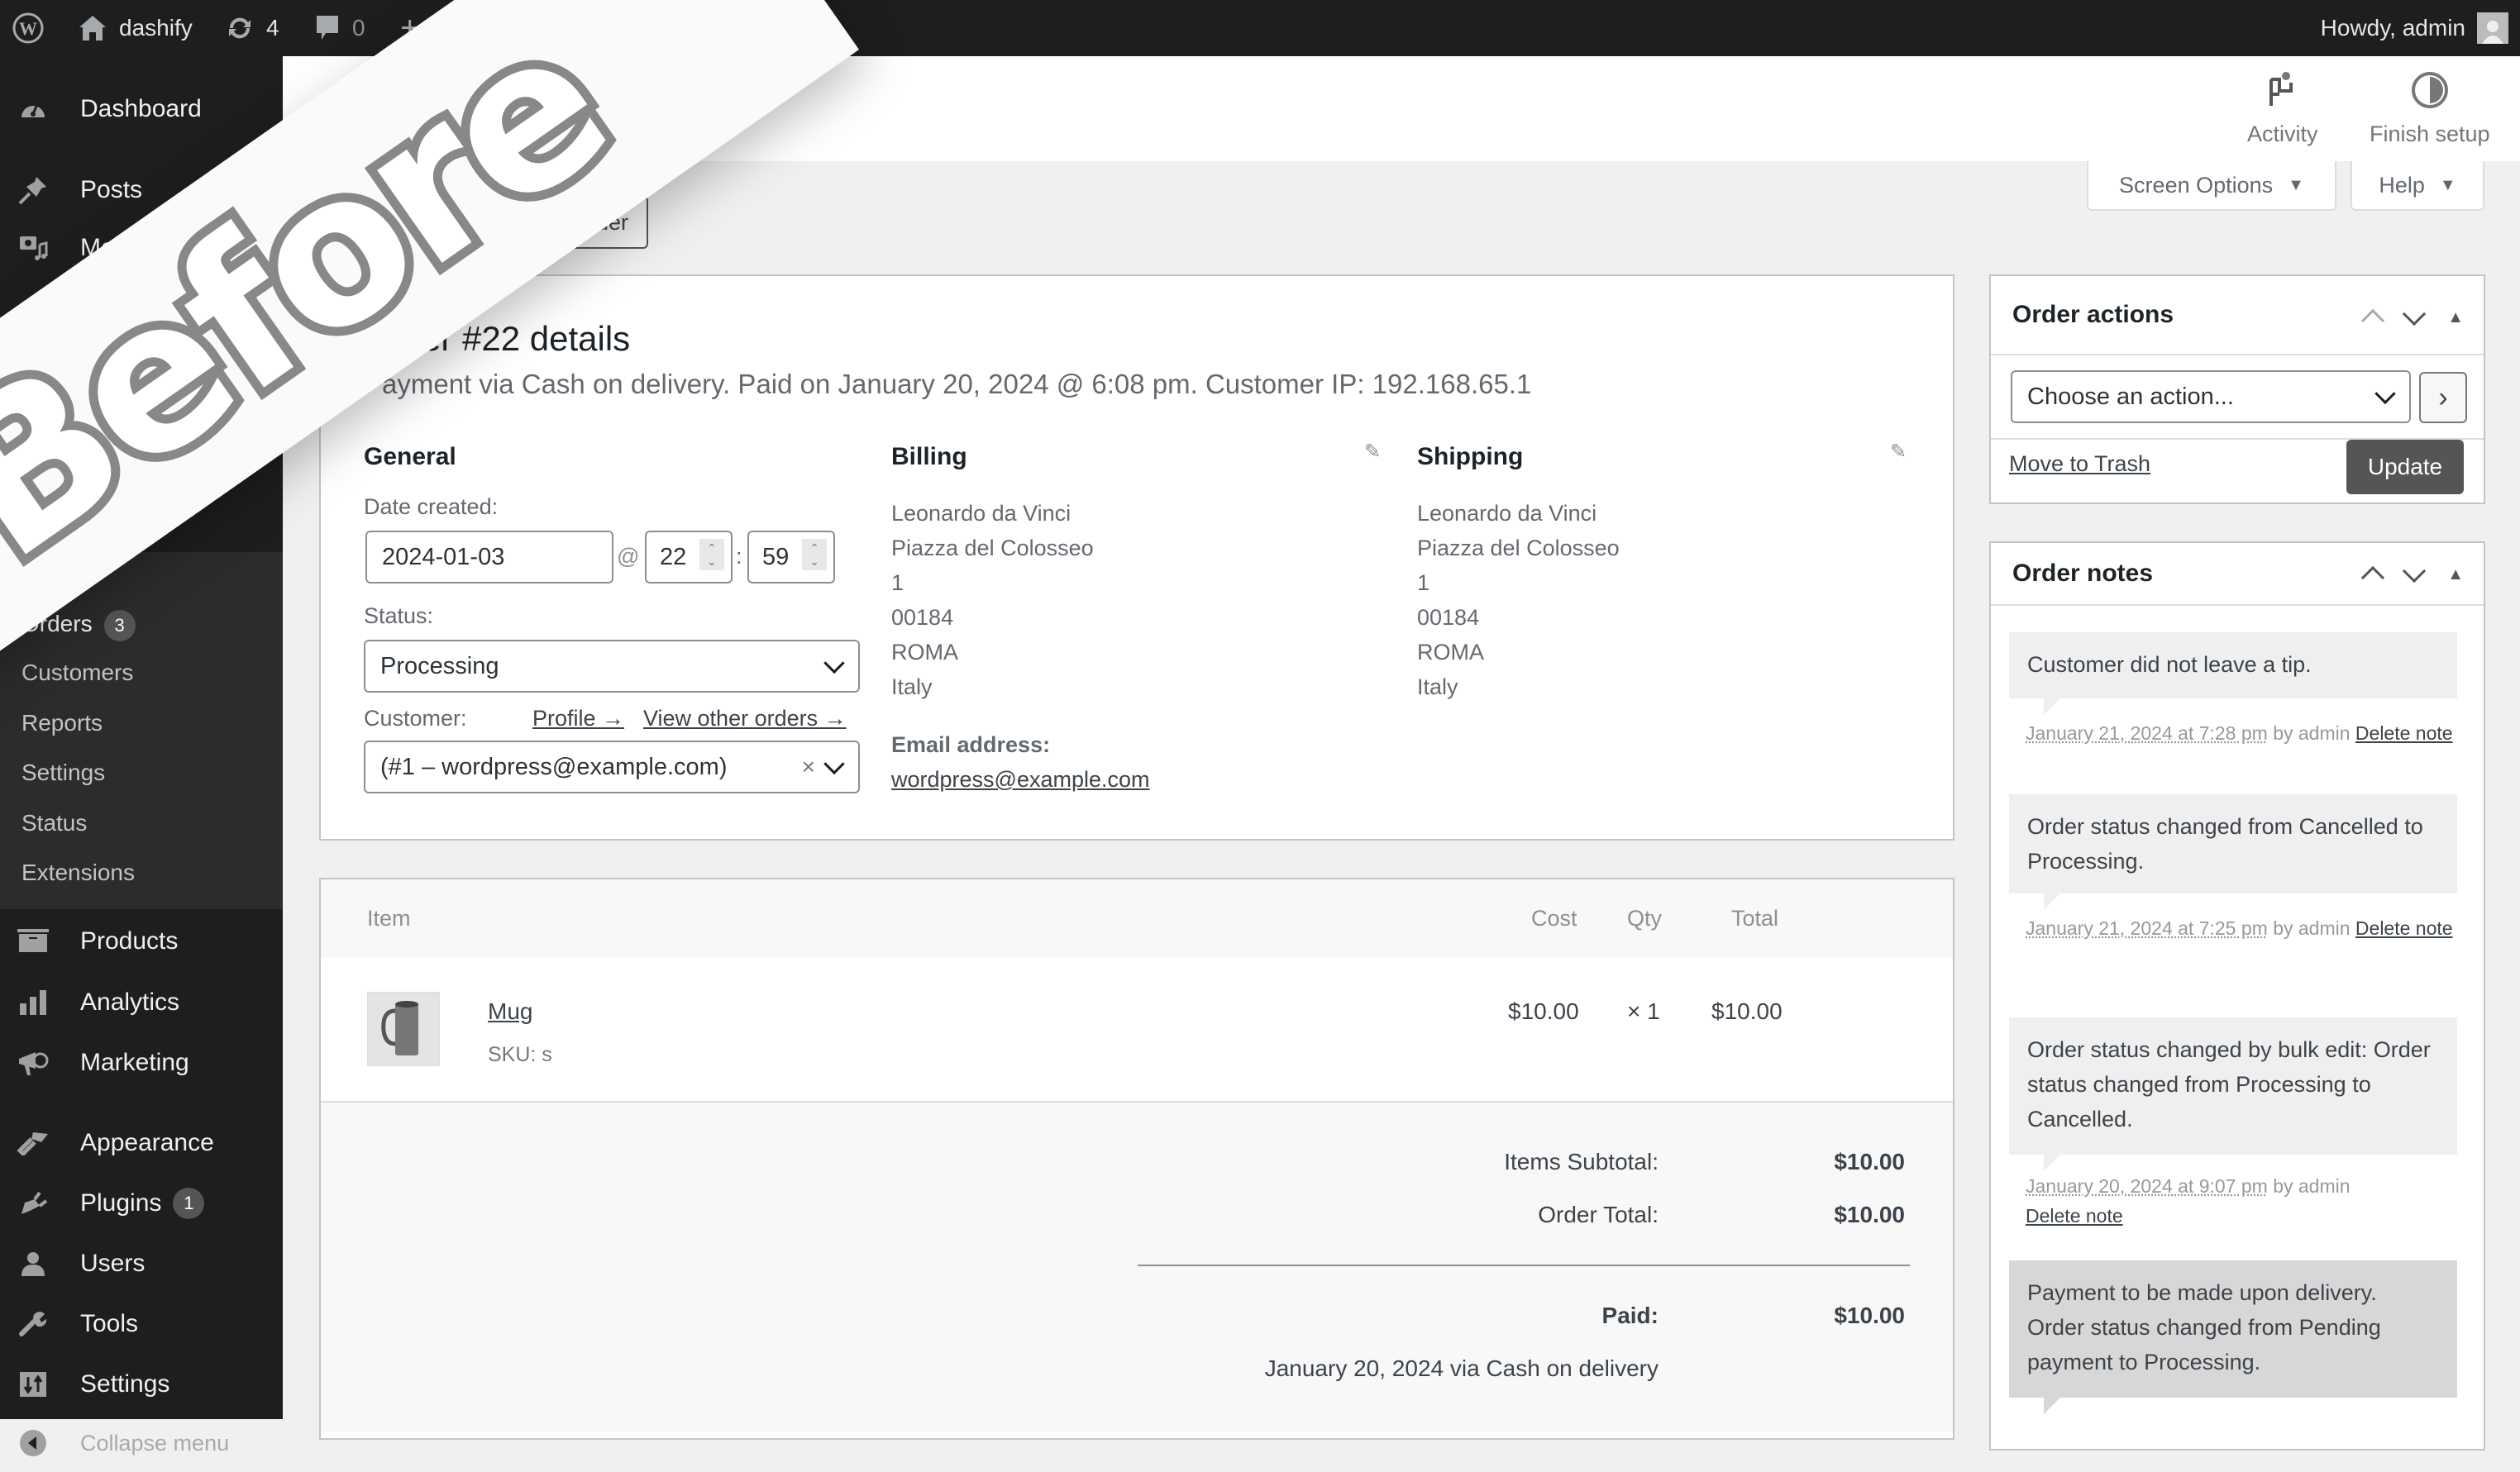 This screenshot has height=1472, width=2520. Describe the element at coordinates (2296, 184) in the screenshot. I see `caret-down-icon: ▼` at that location.